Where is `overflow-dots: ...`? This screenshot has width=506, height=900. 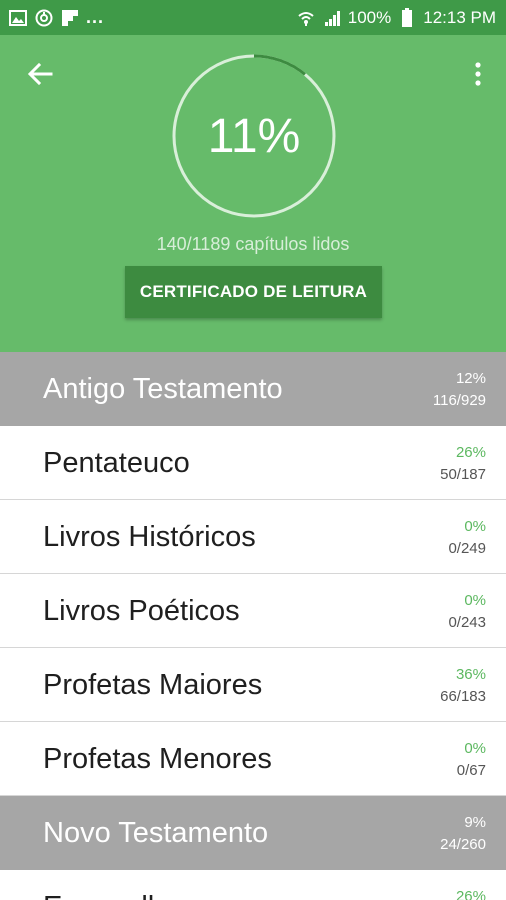 overflow-dots: ... is located at coordinates (95, 17).